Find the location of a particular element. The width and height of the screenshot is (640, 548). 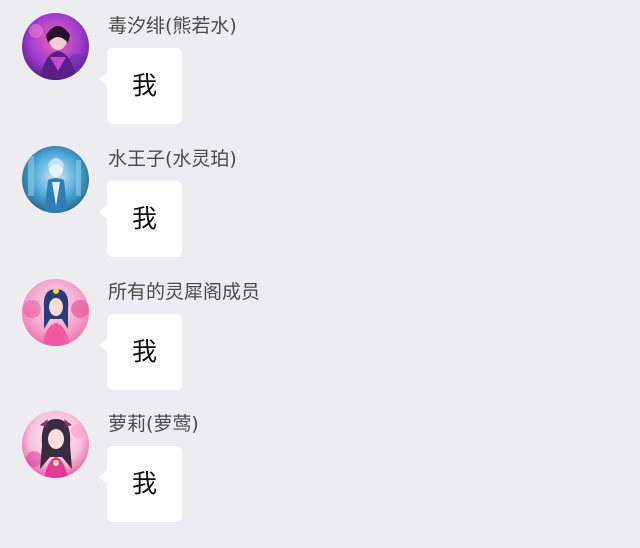

avatar-pink-girl-icon is located at coordinates (55, 444).